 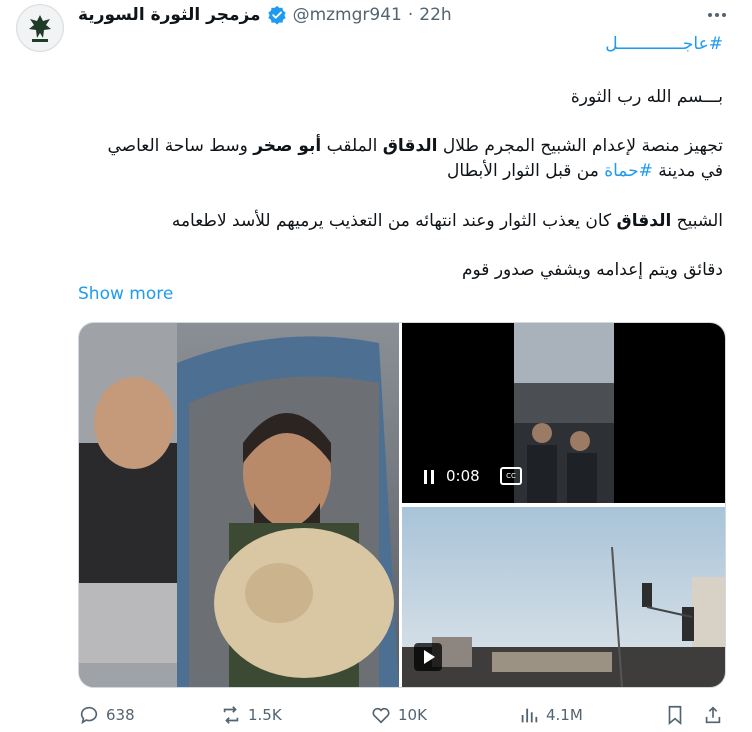 I want to click on tweet-time: 22h, so click(x=435, y=15).